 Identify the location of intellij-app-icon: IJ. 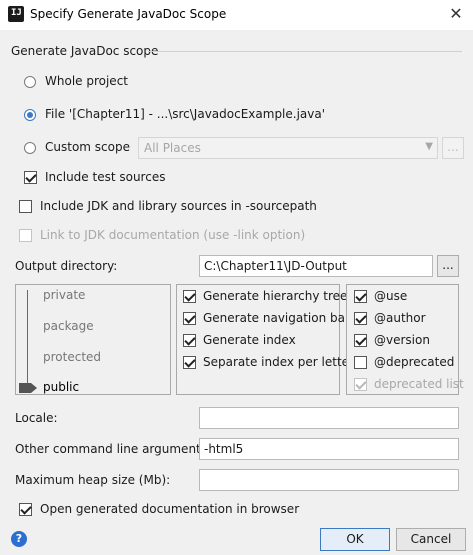
(16, 14).